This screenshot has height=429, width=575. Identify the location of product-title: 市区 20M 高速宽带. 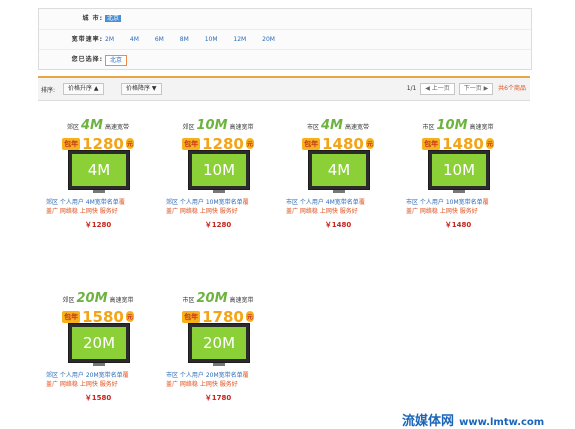
(218, 298).